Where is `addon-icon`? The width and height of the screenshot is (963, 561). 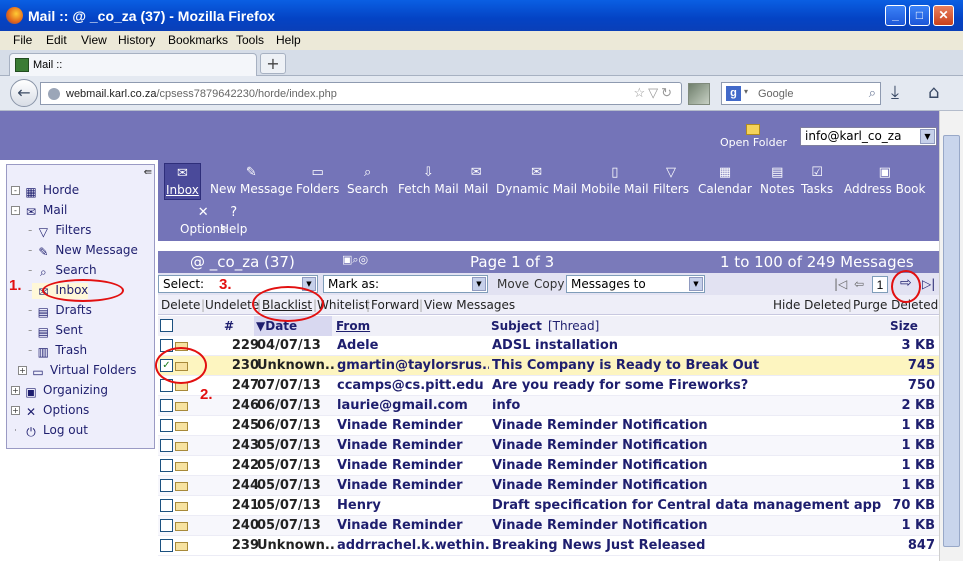
addon-icon is located at coordinates (699, 94).